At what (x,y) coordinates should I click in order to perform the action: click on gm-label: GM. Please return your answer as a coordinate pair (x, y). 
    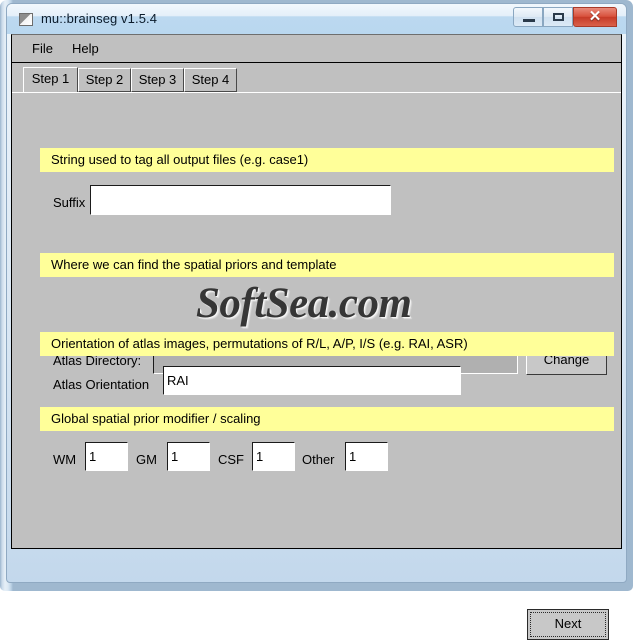
    Looking at the image, I should click on (146, 459).